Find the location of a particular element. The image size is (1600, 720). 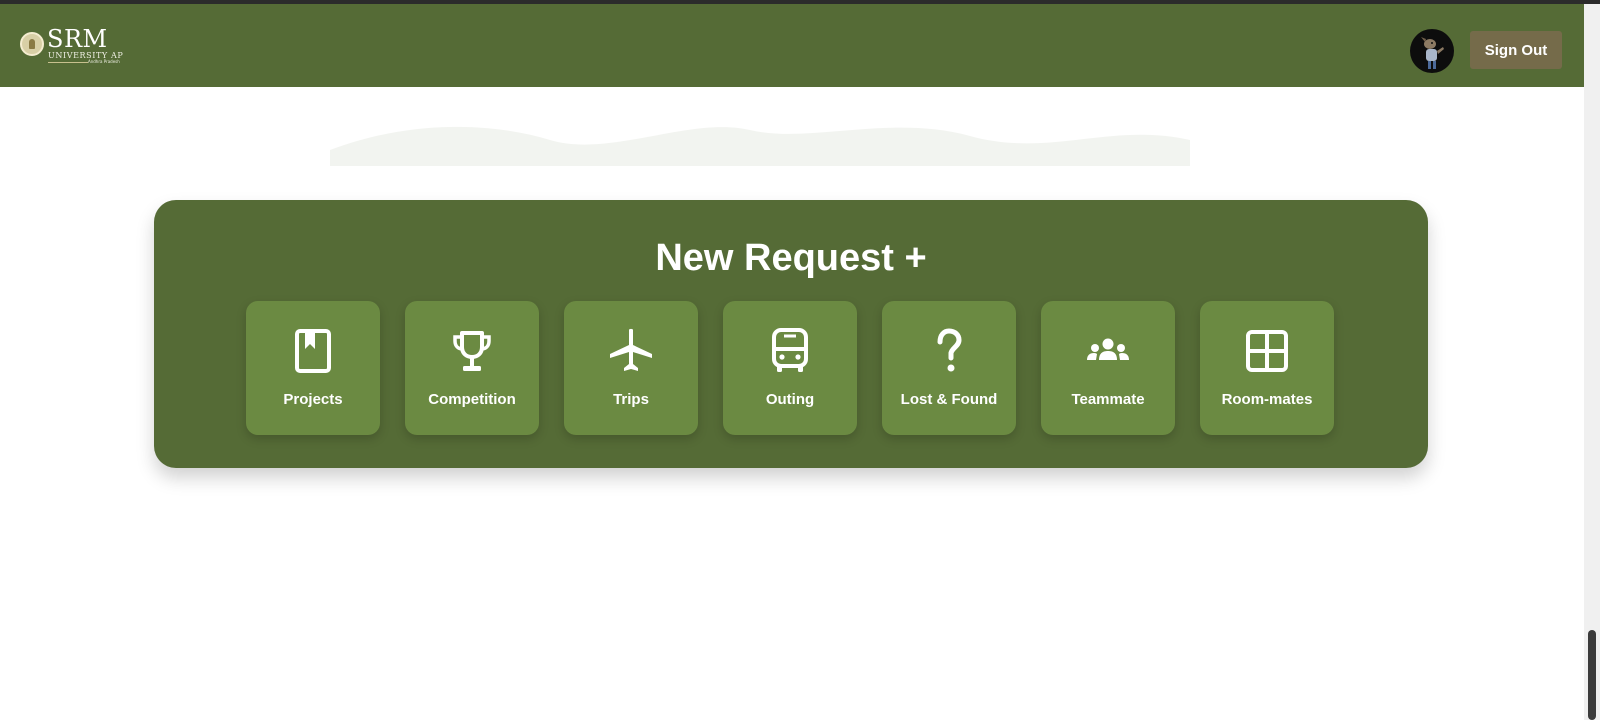

tile-label: Projects is located at coordinates (313, 399).